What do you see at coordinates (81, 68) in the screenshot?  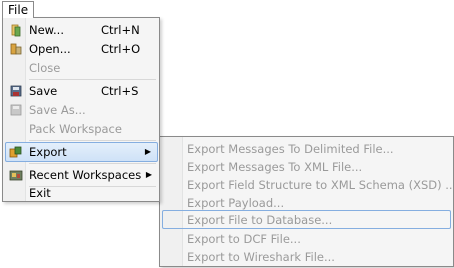 I see `menu-item-close: Close` at bounding box center [81, 68].